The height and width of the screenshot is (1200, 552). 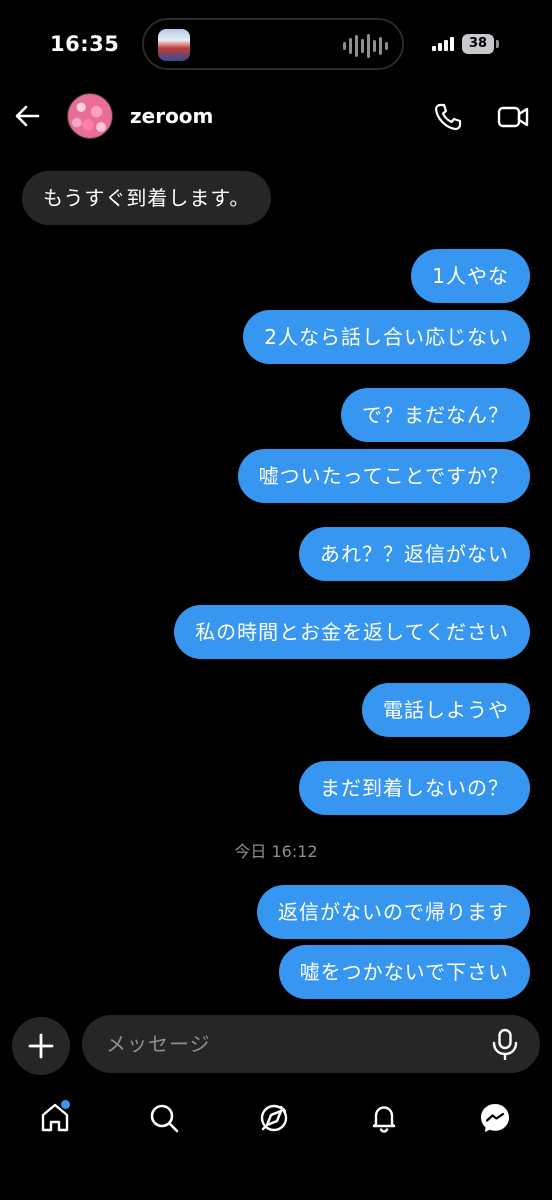 I want to click on message-timestamp: 今日 16:12, so click(x=276, y=851).